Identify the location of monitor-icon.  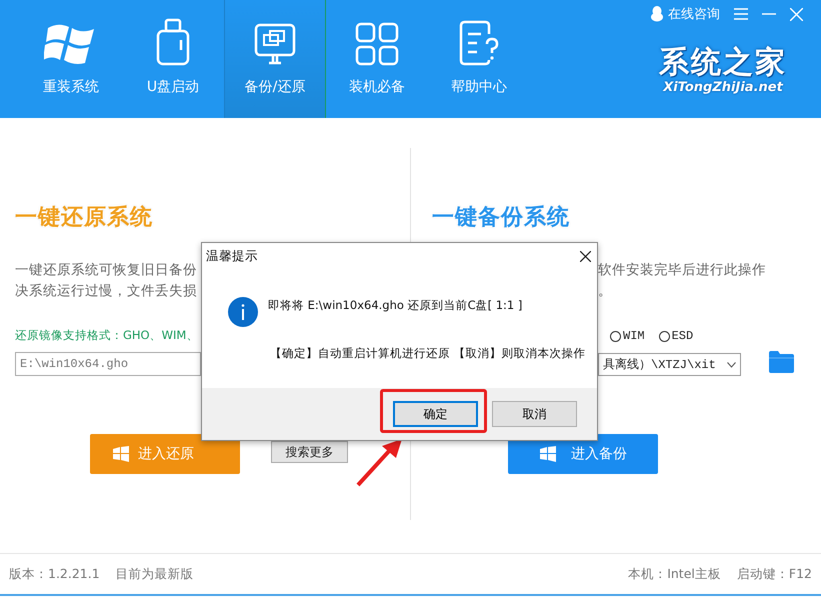
(275, 44).